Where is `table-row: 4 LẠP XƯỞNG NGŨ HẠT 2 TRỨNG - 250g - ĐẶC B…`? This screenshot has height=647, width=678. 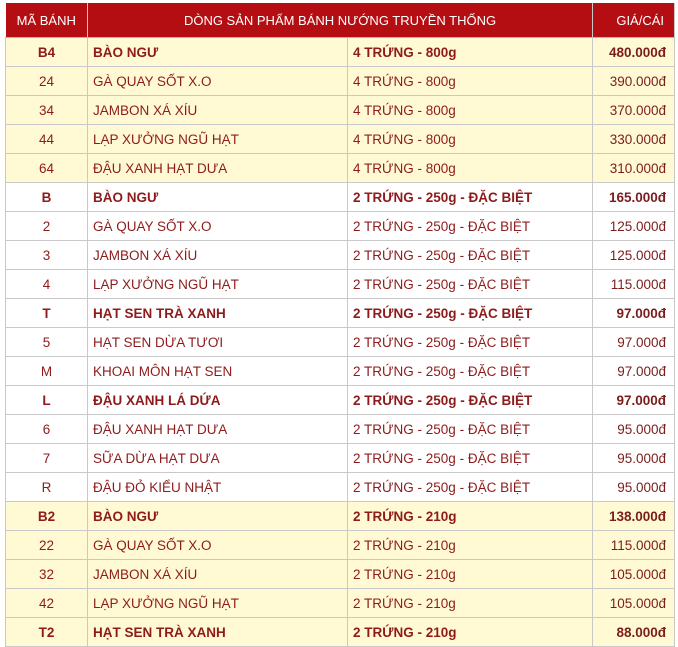
table-row: 4 LẠP XƯỞNG NGŨ HẠT 2 TRỨNG - 250g - ĐẶC B… is located at coordinates (340, 284).